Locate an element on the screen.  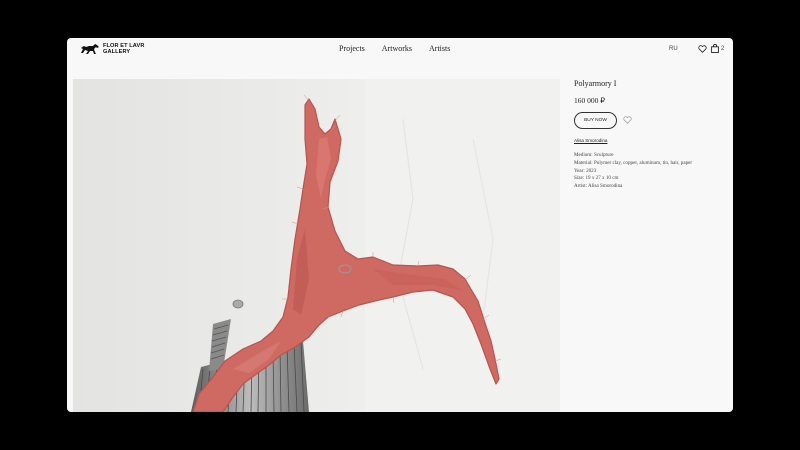
detail-size: Size: 19 x 27 x 10 cm is located at coordinates (596, 178).